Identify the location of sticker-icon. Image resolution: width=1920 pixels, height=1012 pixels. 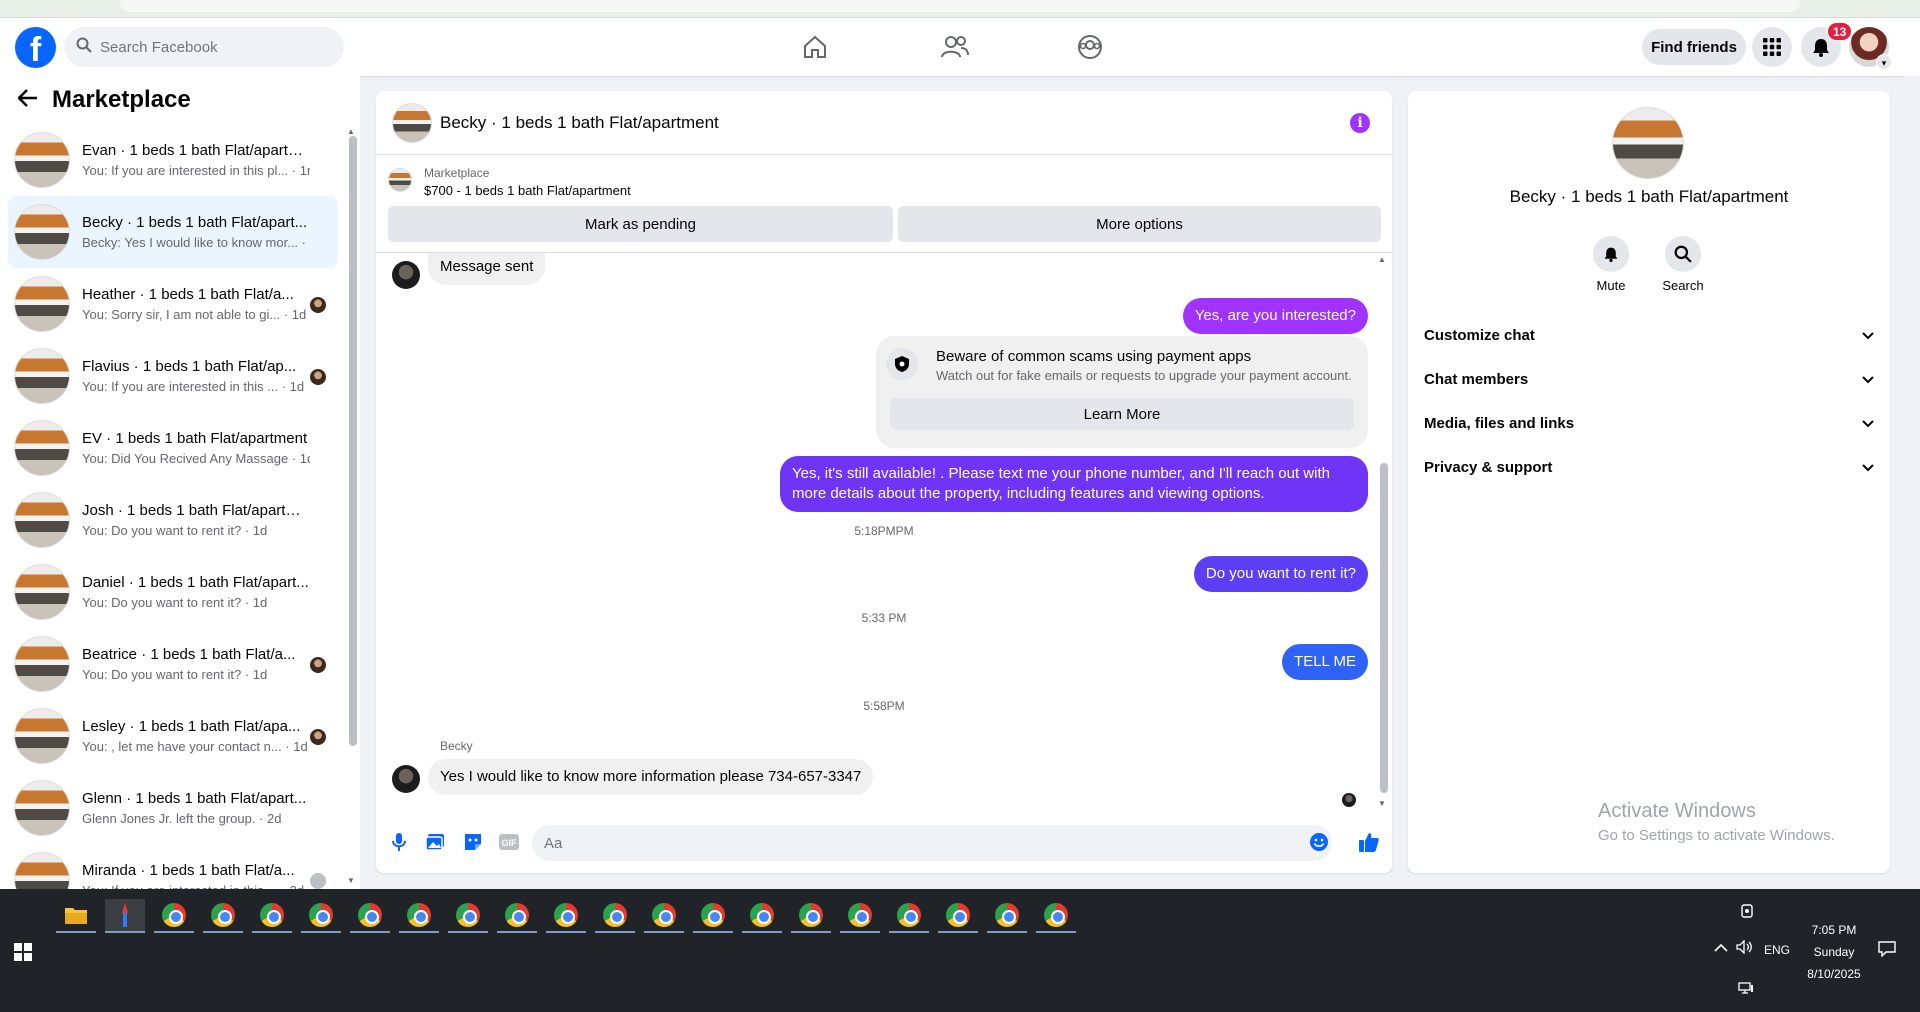
(473, 842).